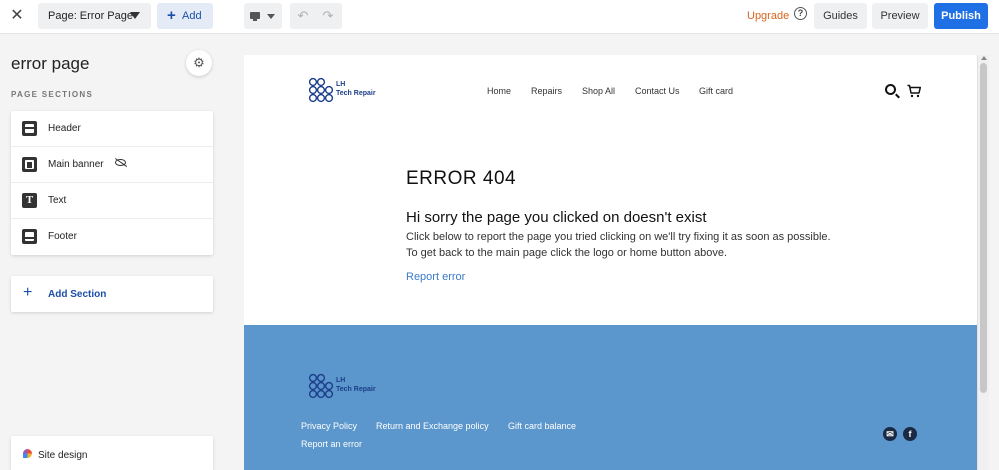  Describe the element at coordinates (546, 91) in the screenshot. I see `nav-link-repairs: Repairs` at that location.